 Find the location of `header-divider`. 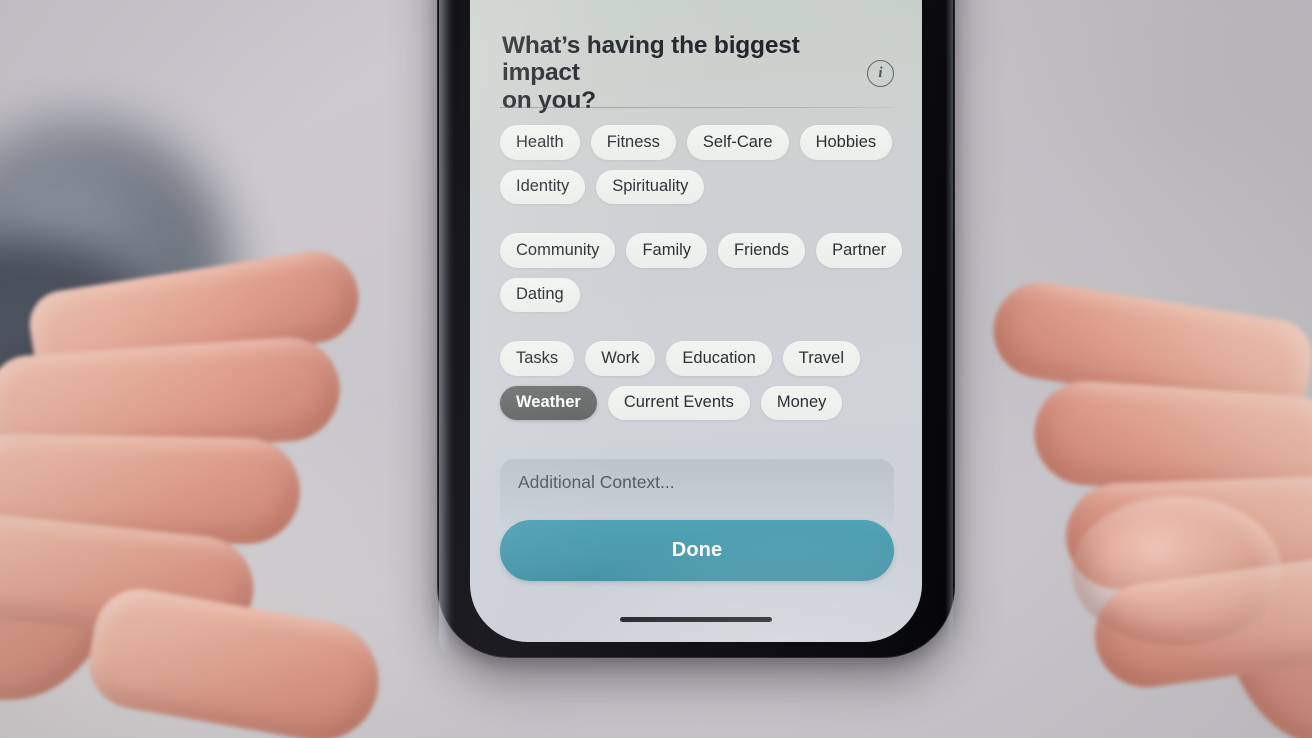

header-divider is located at coordinates (697, 107).